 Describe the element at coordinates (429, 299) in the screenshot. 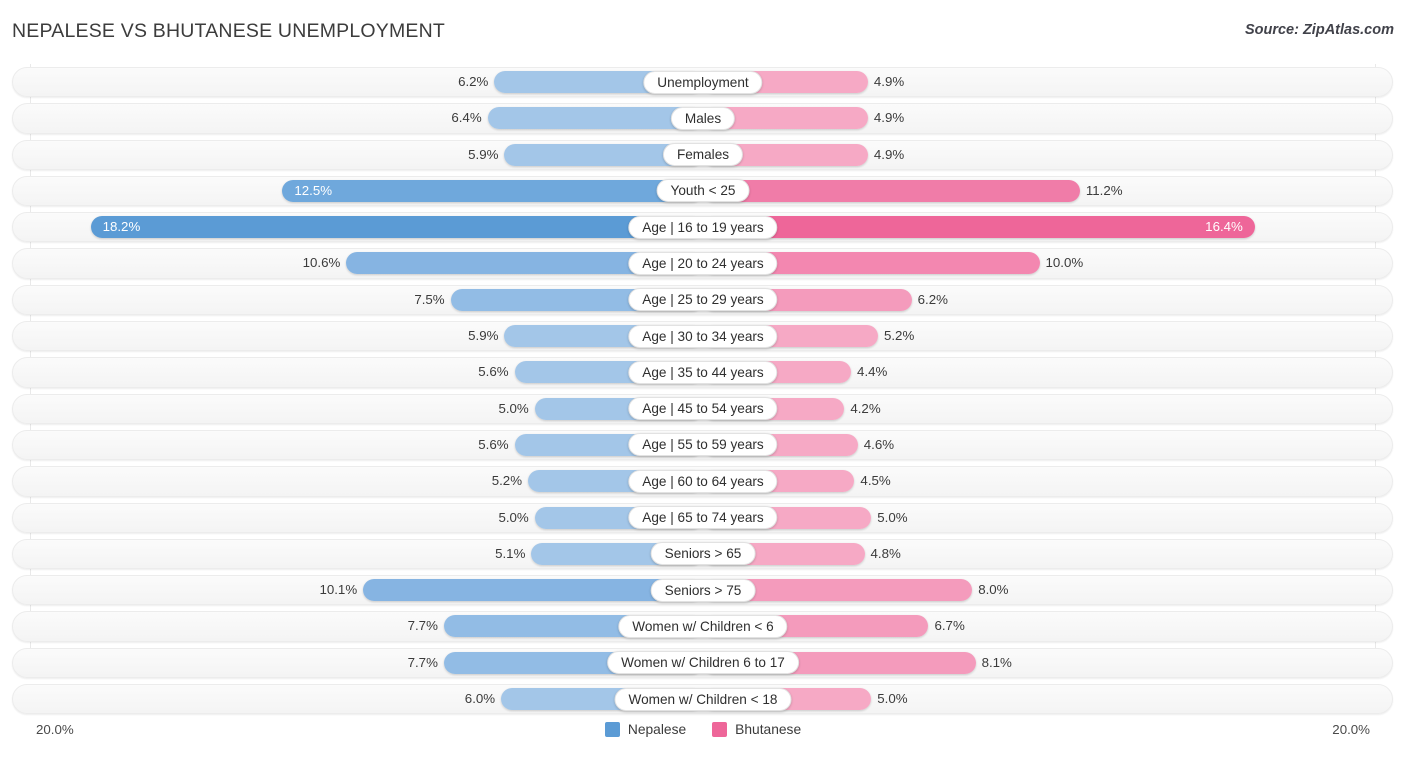

I see `value-label-nepalese: 7.5%` at that location.